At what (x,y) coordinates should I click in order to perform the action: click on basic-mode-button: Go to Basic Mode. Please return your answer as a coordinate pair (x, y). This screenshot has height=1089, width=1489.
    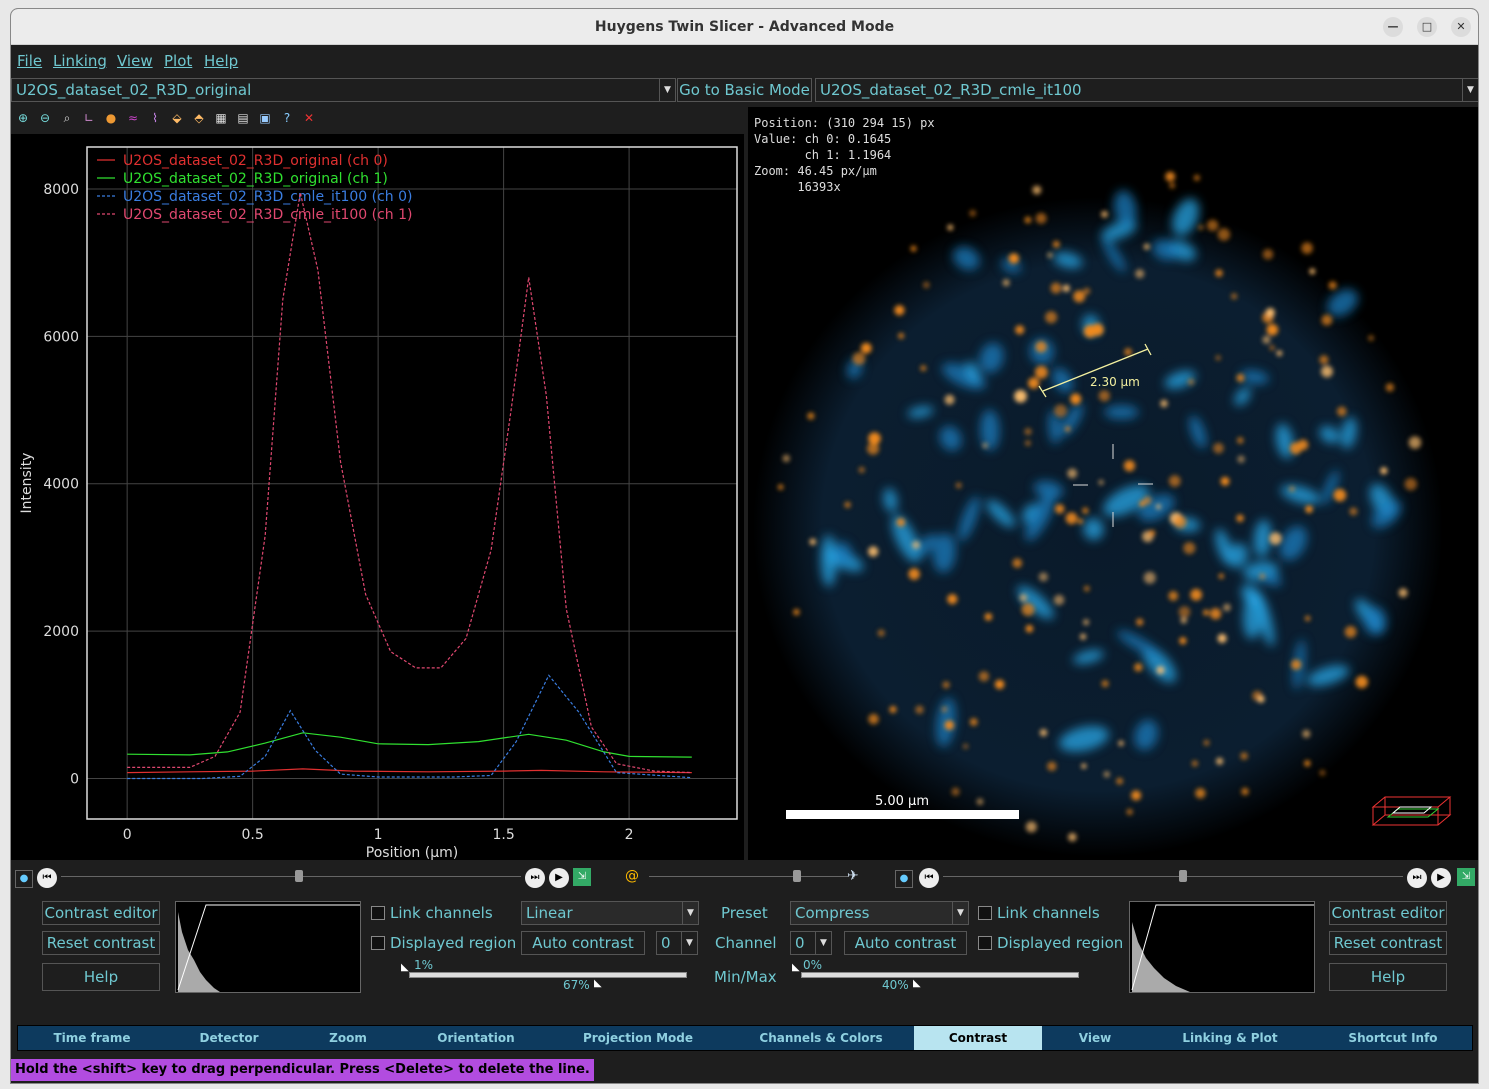
    Looking at the image, I should click on (744, 90).